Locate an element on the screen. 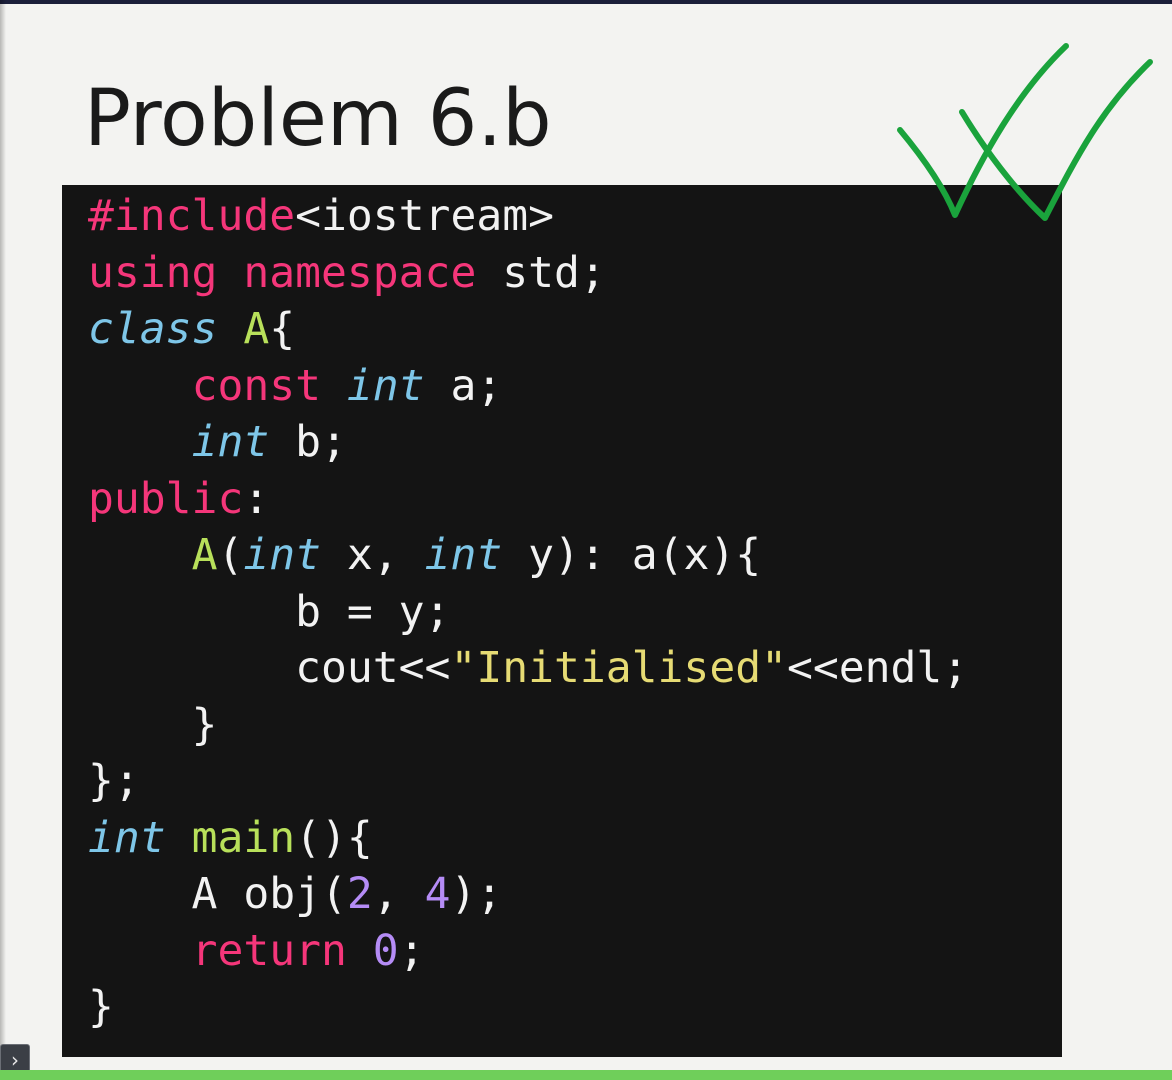  code-token: (){ is located at coordinates (334, 837).